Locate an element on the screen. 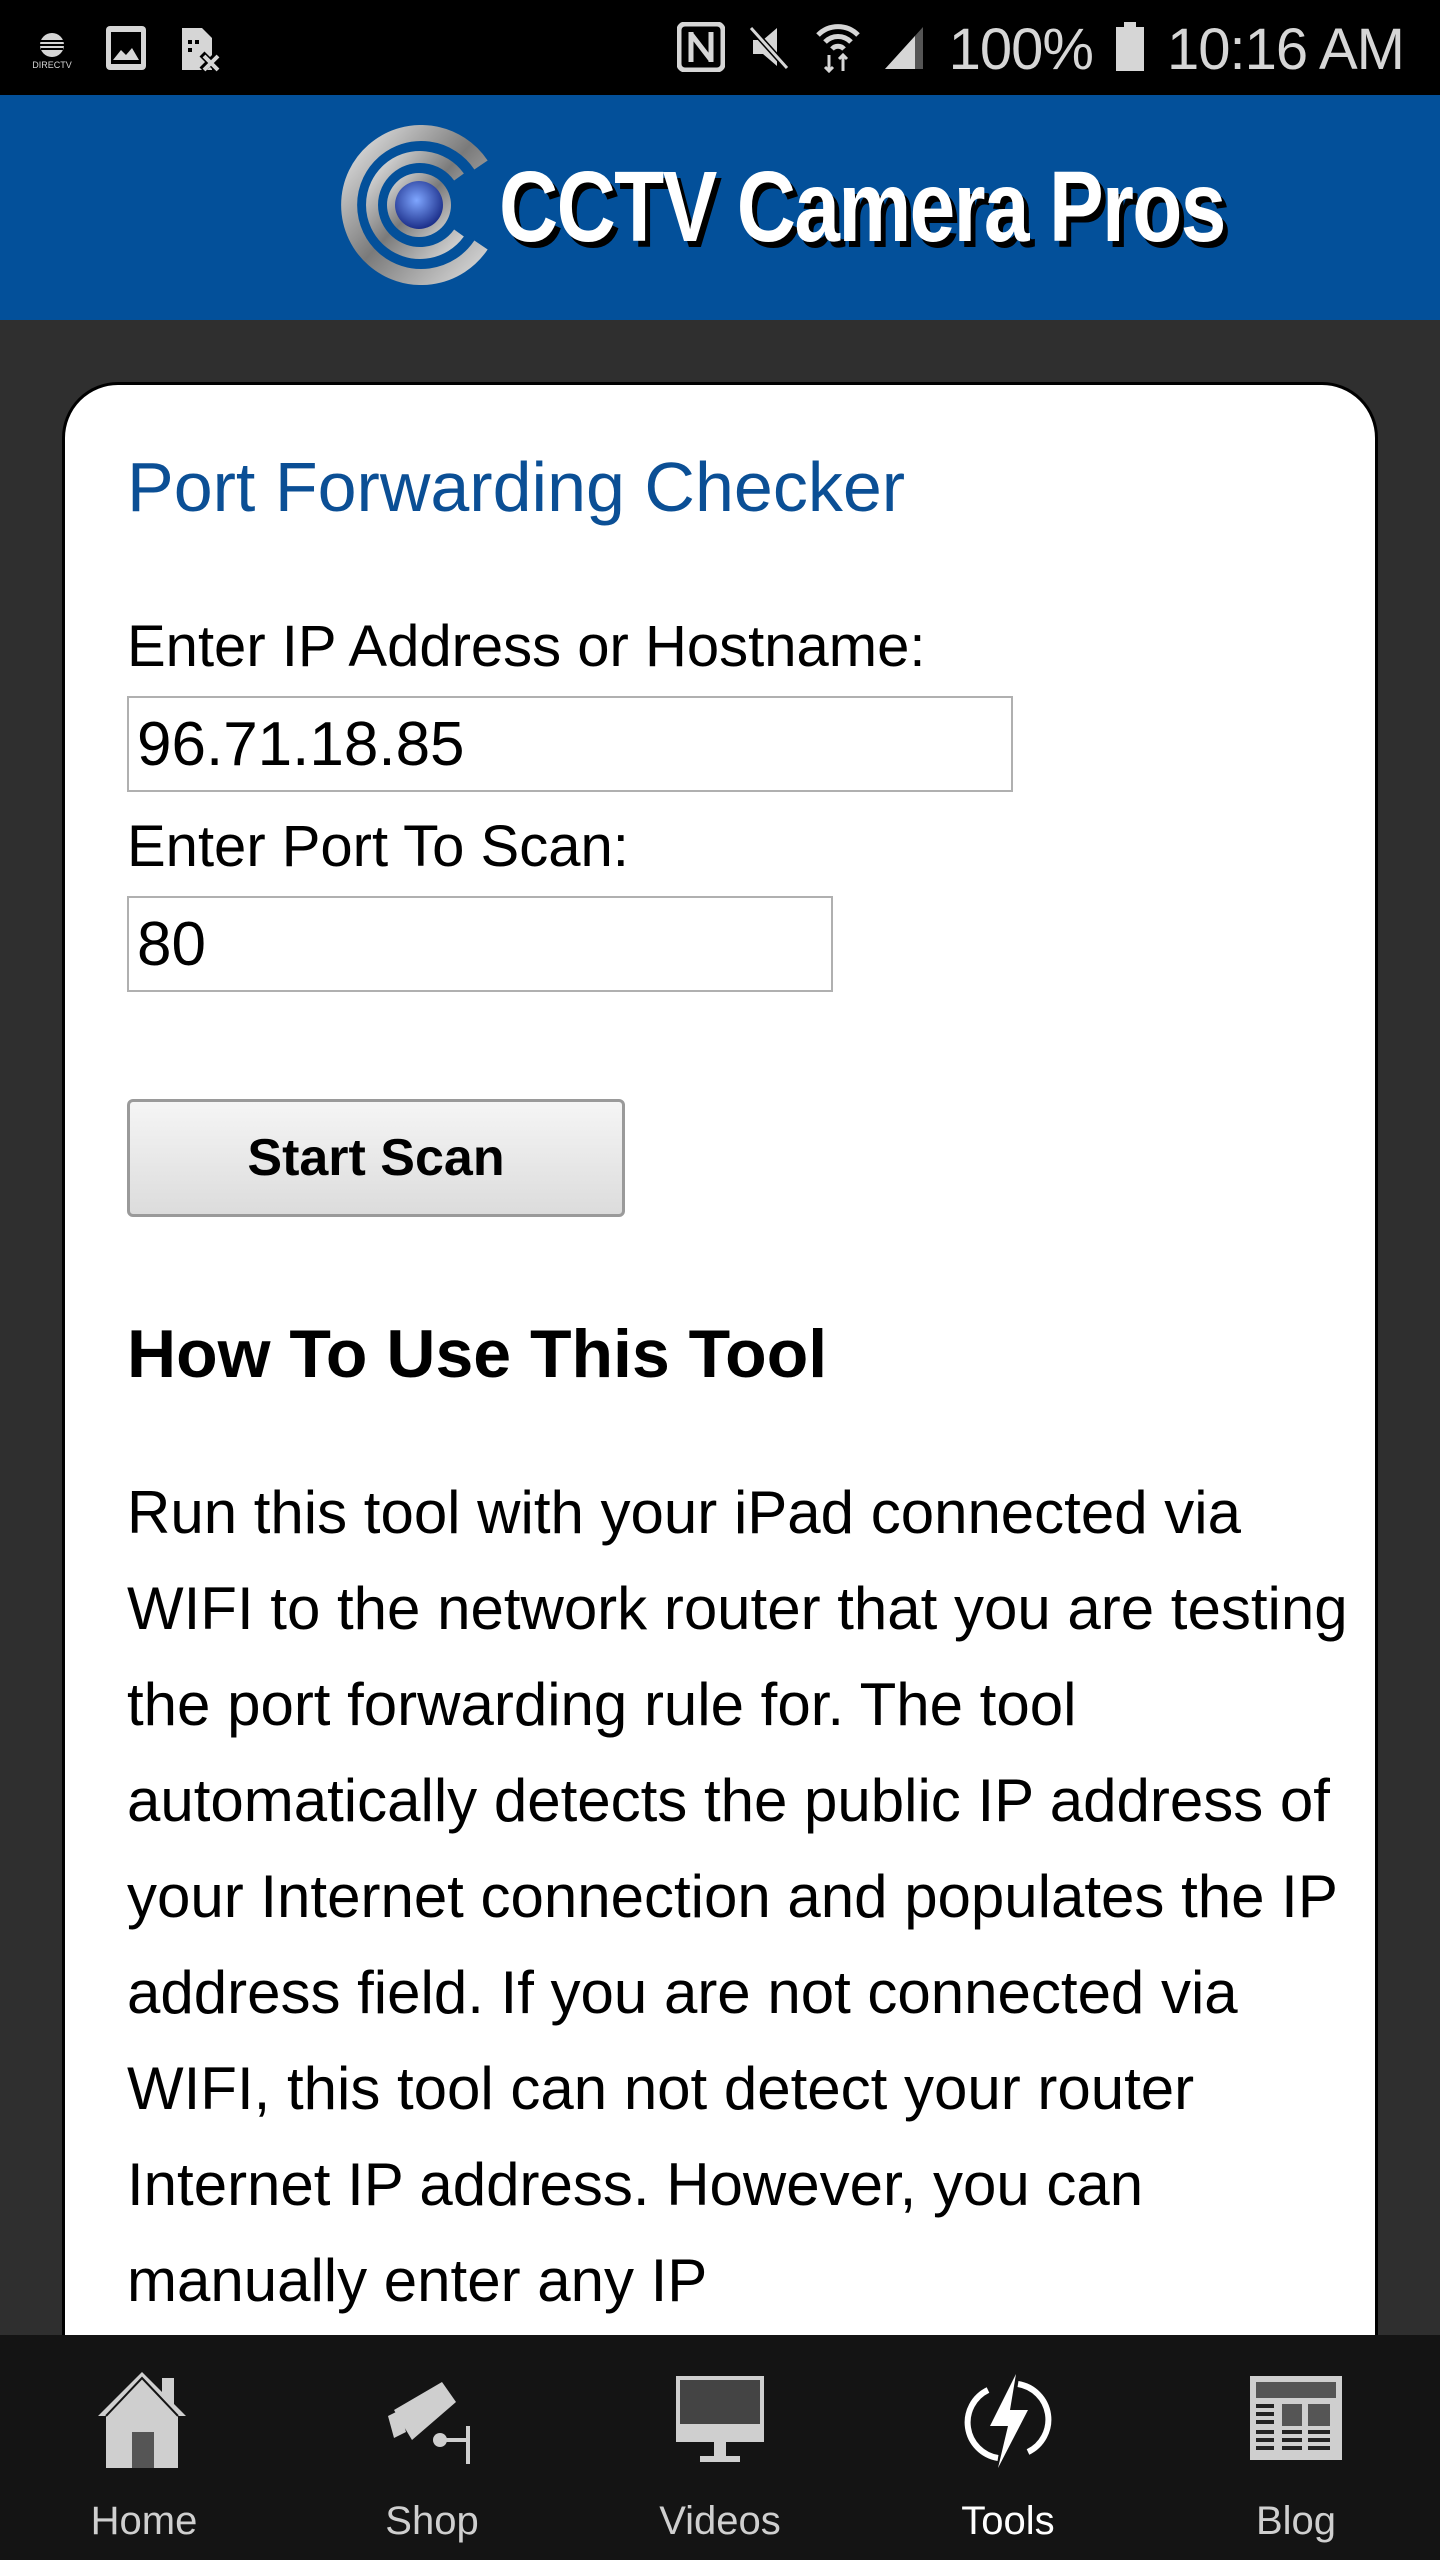  att-directv-icon: DIRECTV is located at coordinates (52, 50).